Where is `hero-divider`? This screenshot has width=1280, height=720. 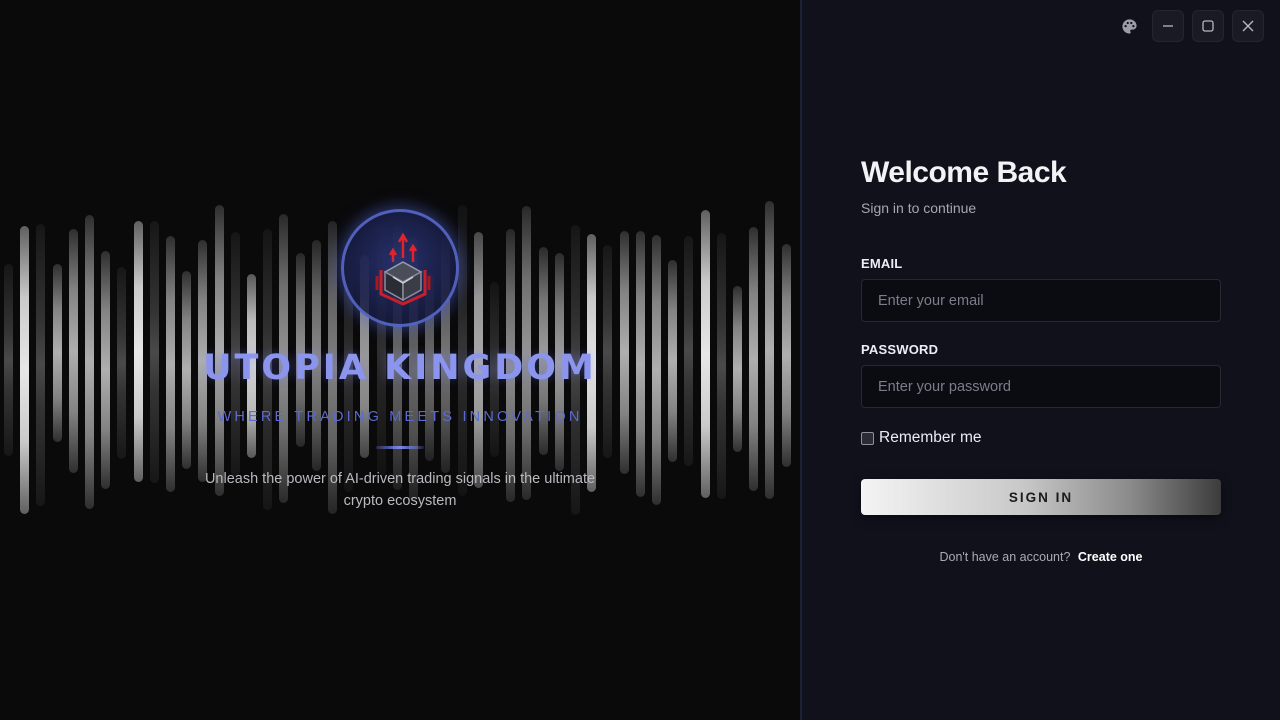
hero-divider is located at coordinates (400, 447).